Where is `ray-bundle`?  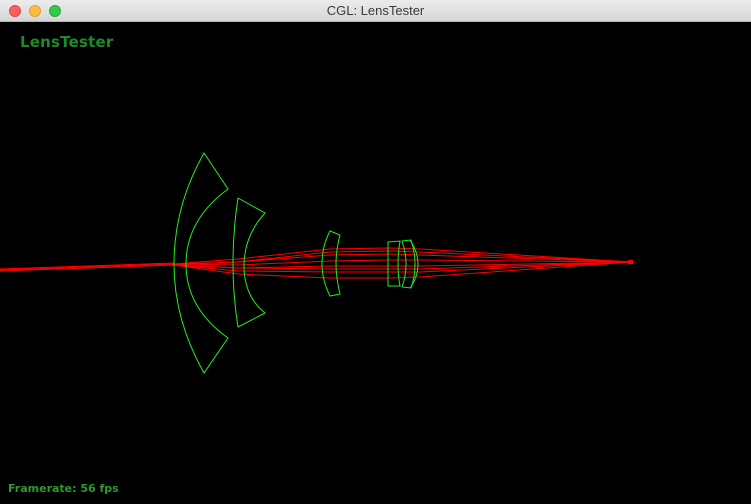 ray-bundle is located at coordinates (316, 263).